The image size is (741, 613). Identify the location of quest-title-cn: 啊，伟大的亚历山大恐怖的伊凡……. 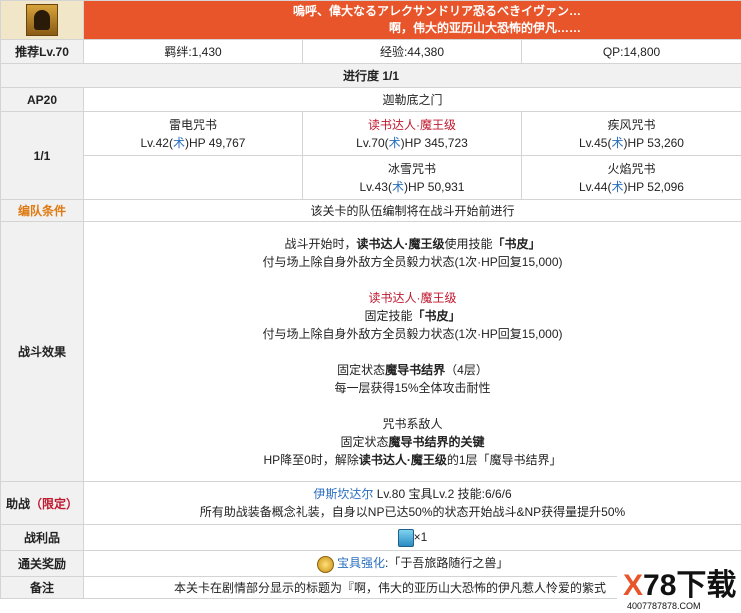
(484, 28).